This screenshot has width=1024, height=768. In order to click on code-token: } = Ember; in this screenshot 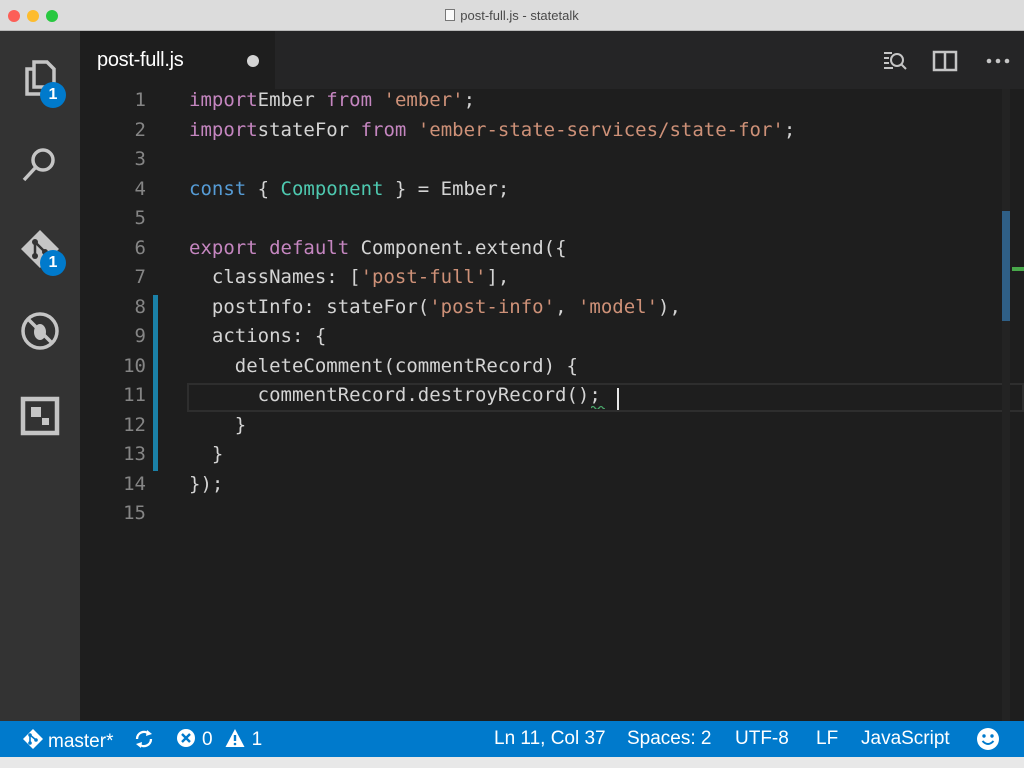, I will do `click(446, 188)`.